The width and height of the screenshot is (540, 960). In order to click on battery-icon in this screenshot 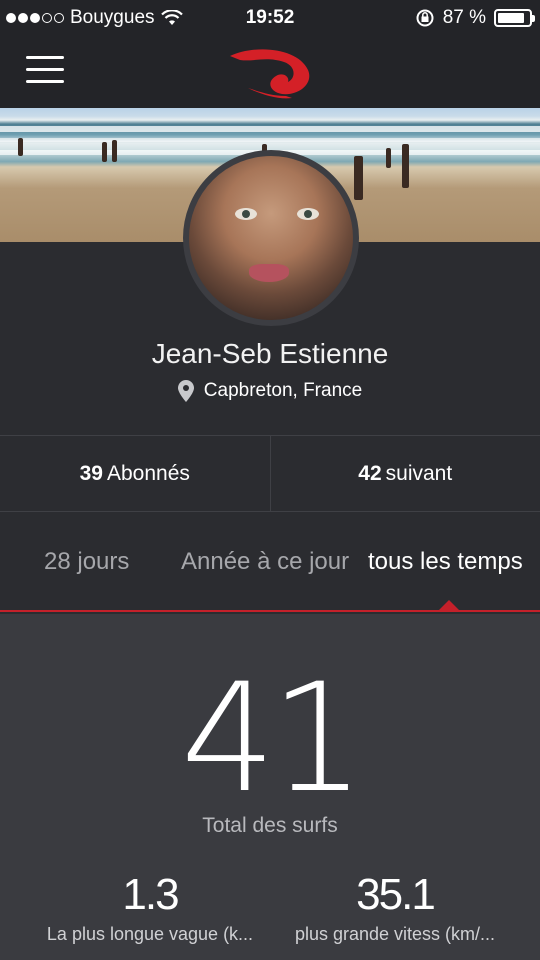, I will do `click(514, 18)`.